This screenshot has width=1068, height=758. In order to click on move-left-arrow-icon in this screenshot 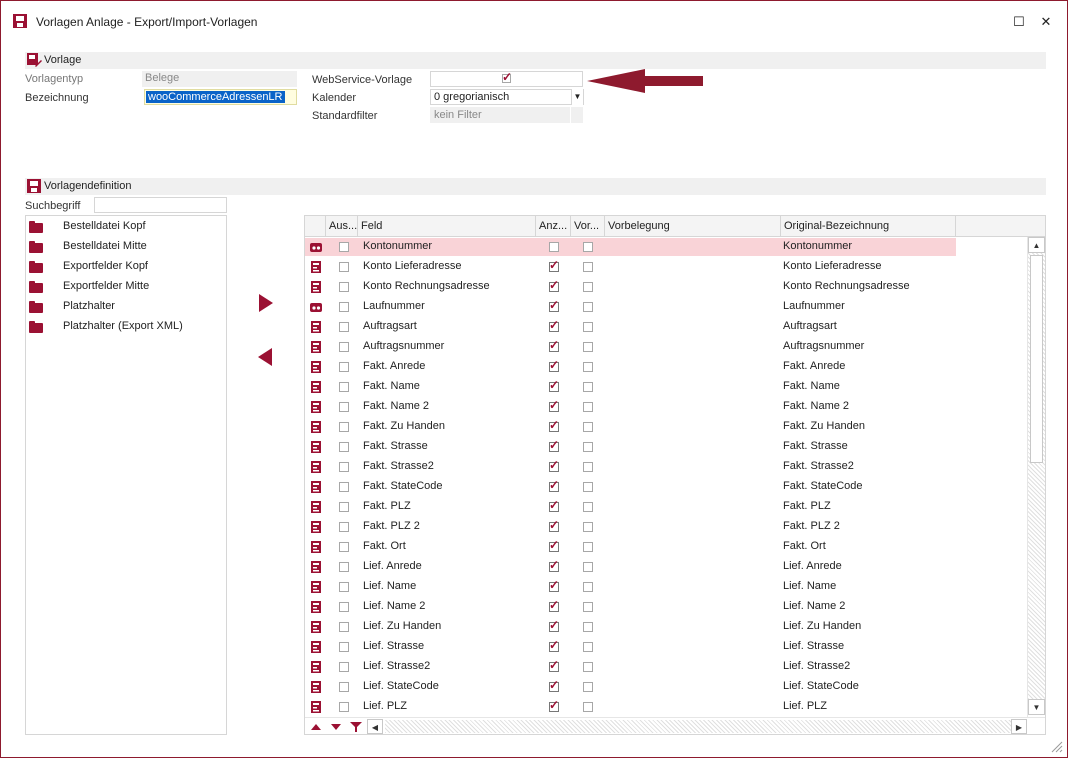, I will do `click(265, 357)`.